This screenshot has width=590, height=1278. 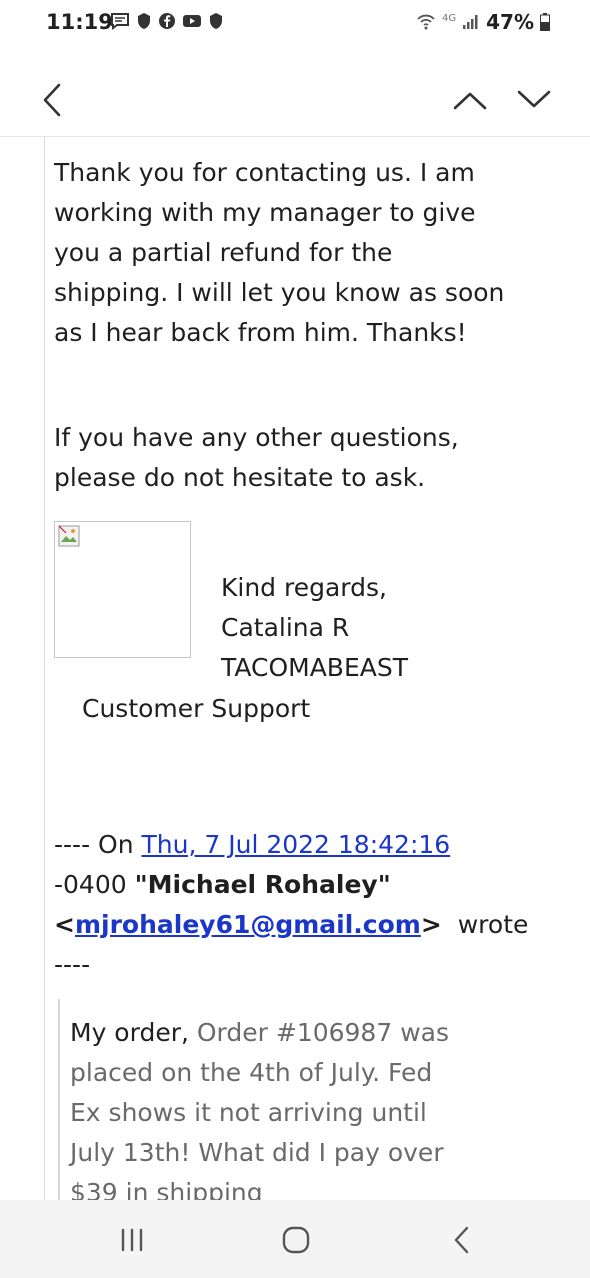 I want to click on sender-name: "Michael Rohaley", so click(x=262, y=884).